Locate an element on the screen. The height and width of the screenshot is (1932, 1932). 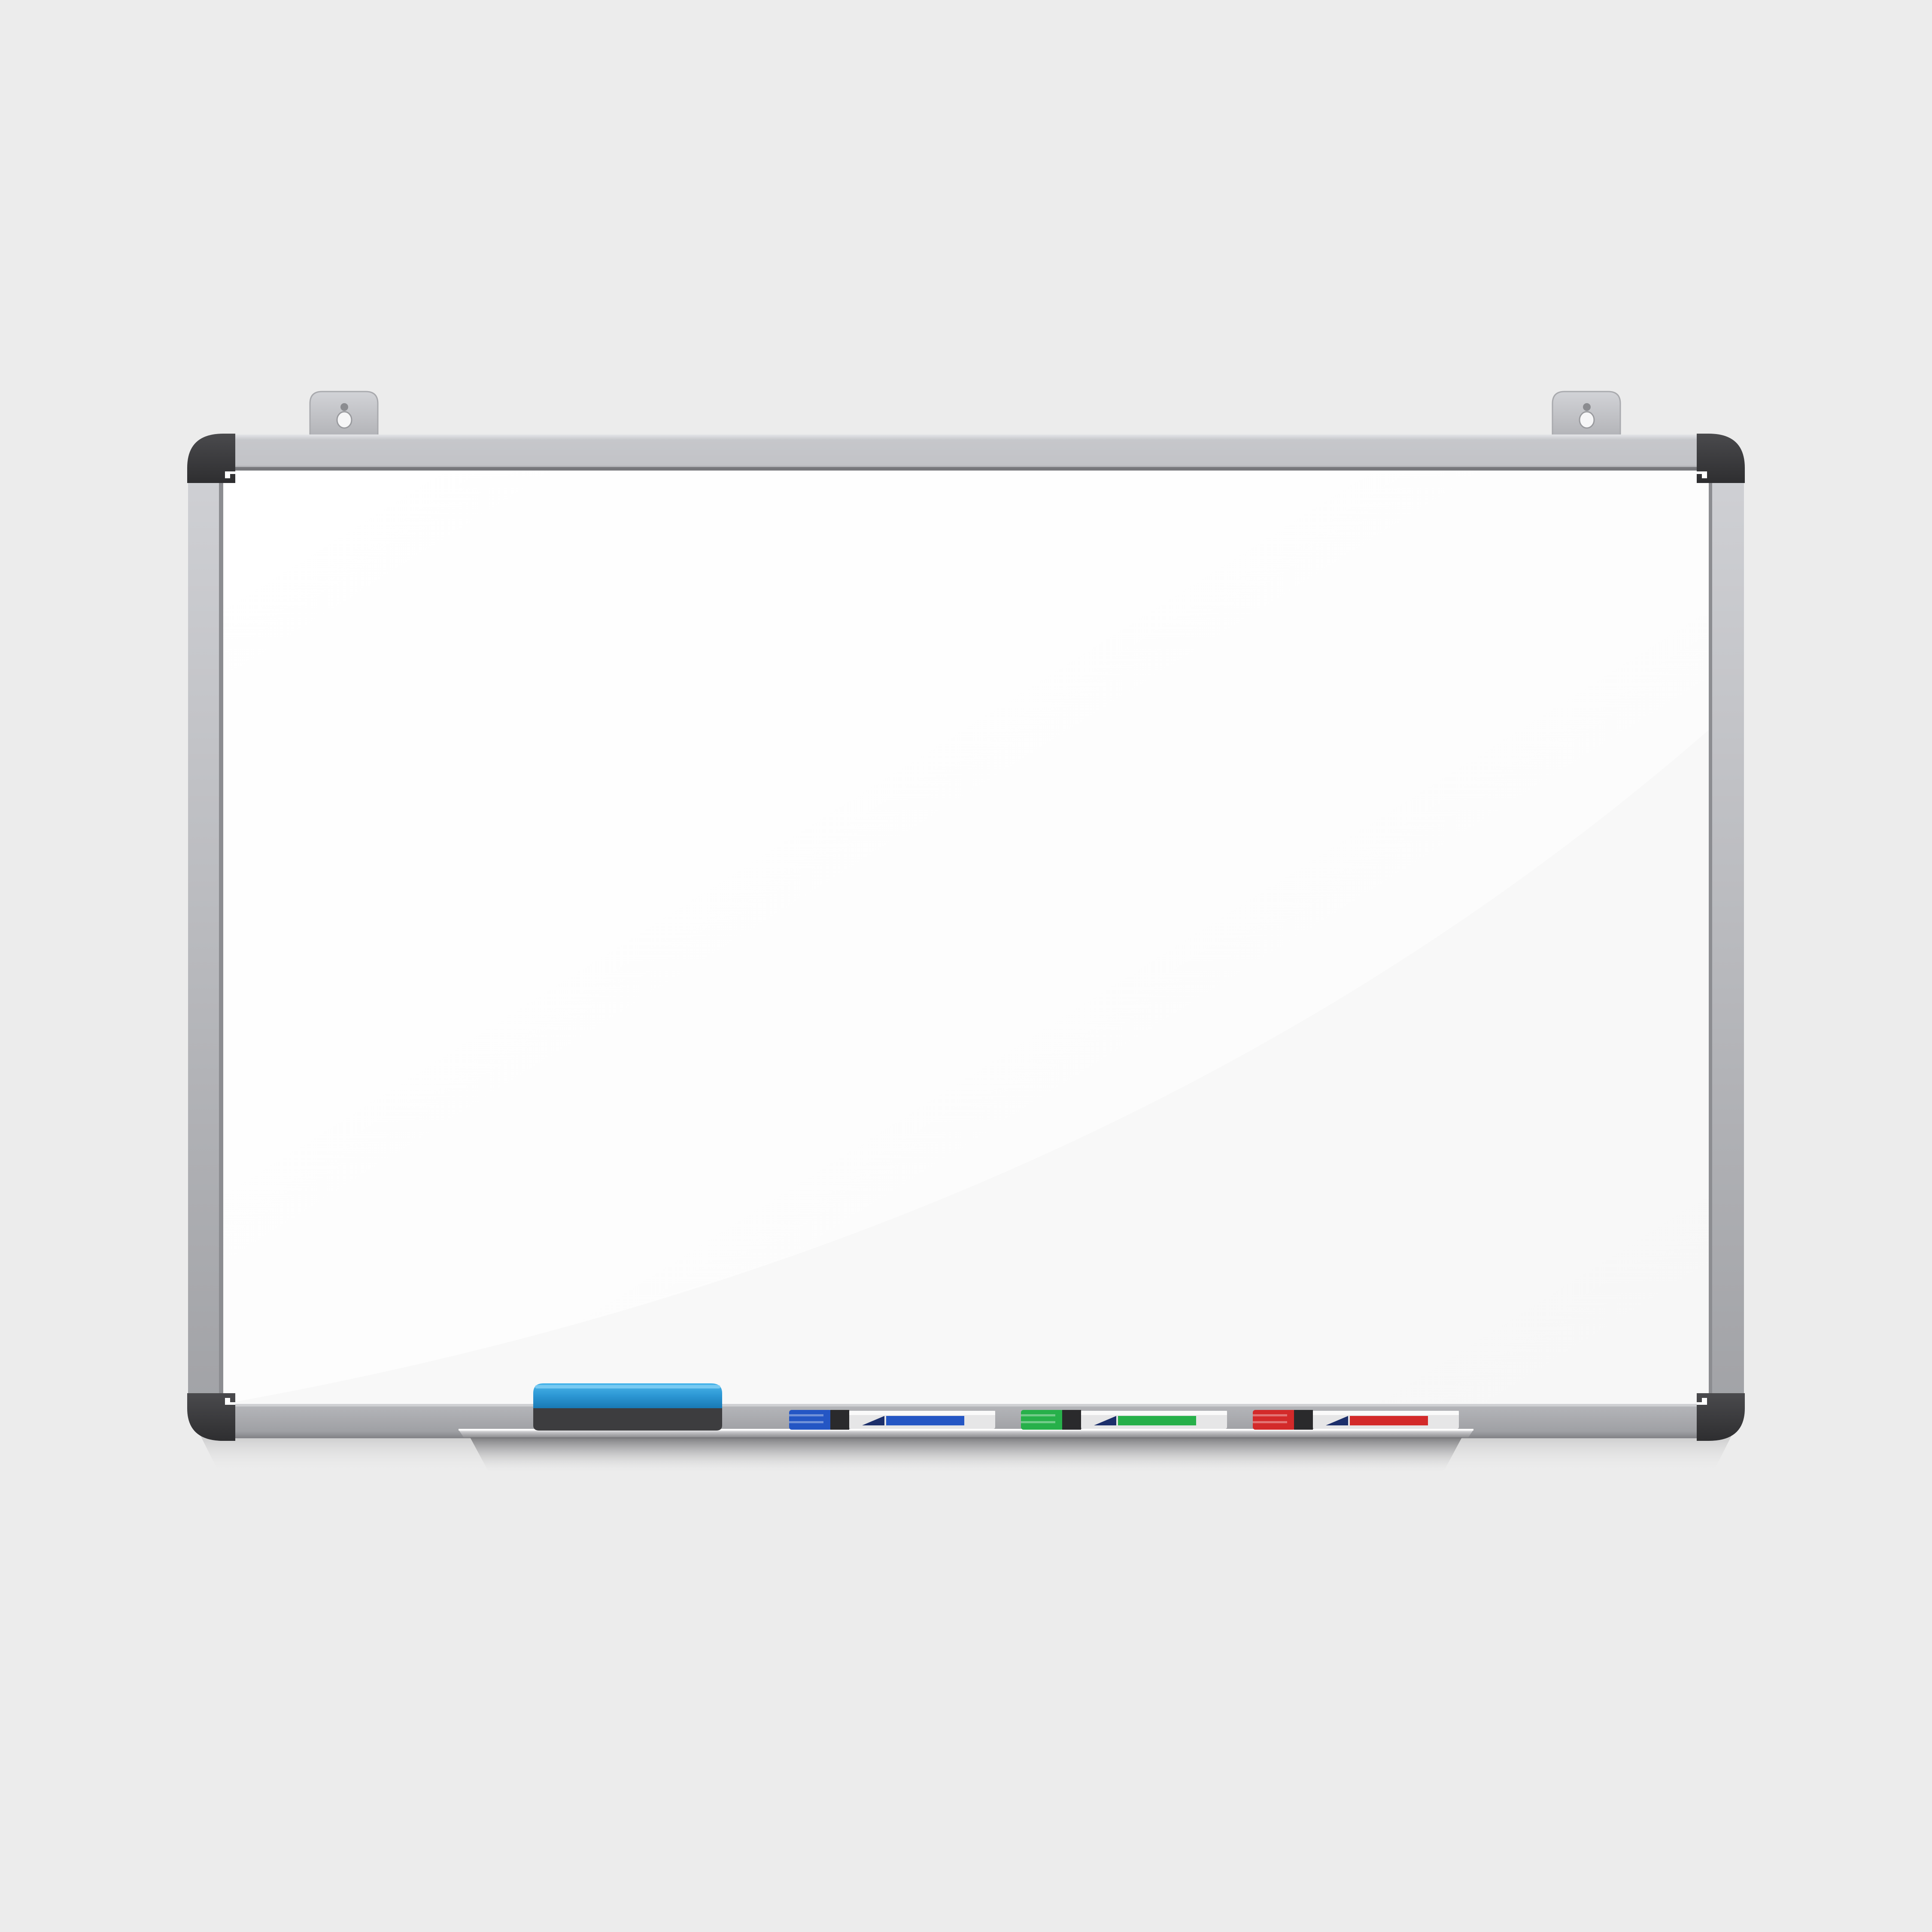
right-hanger is located at coordinates (1587, 414).